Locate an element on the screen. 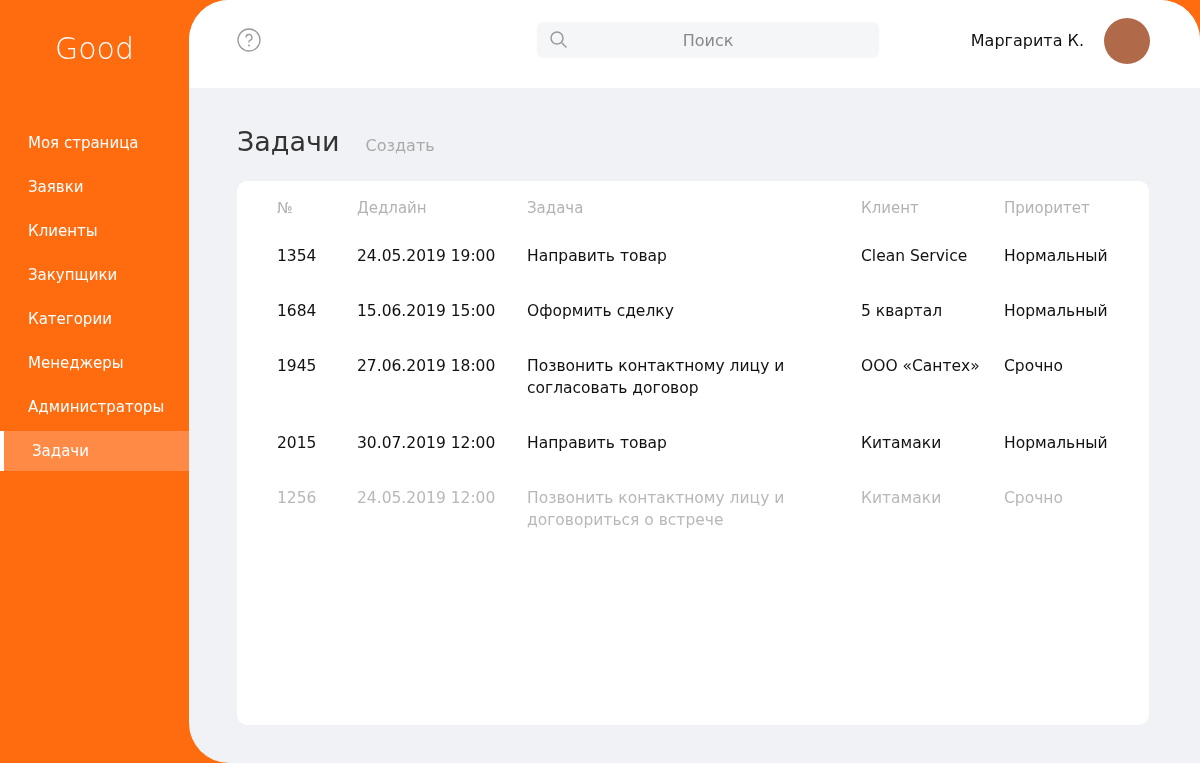 The height and width of the screenshot is (763, 1200). table-cell: 1256 is located at coordinates (297, 497).